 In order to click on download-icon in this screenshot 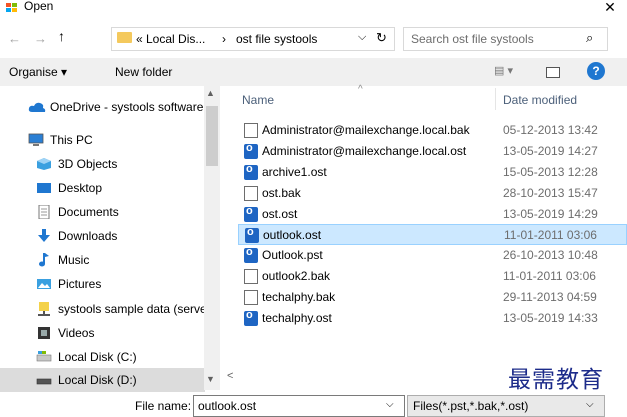, I will do `click(44, 235)`.